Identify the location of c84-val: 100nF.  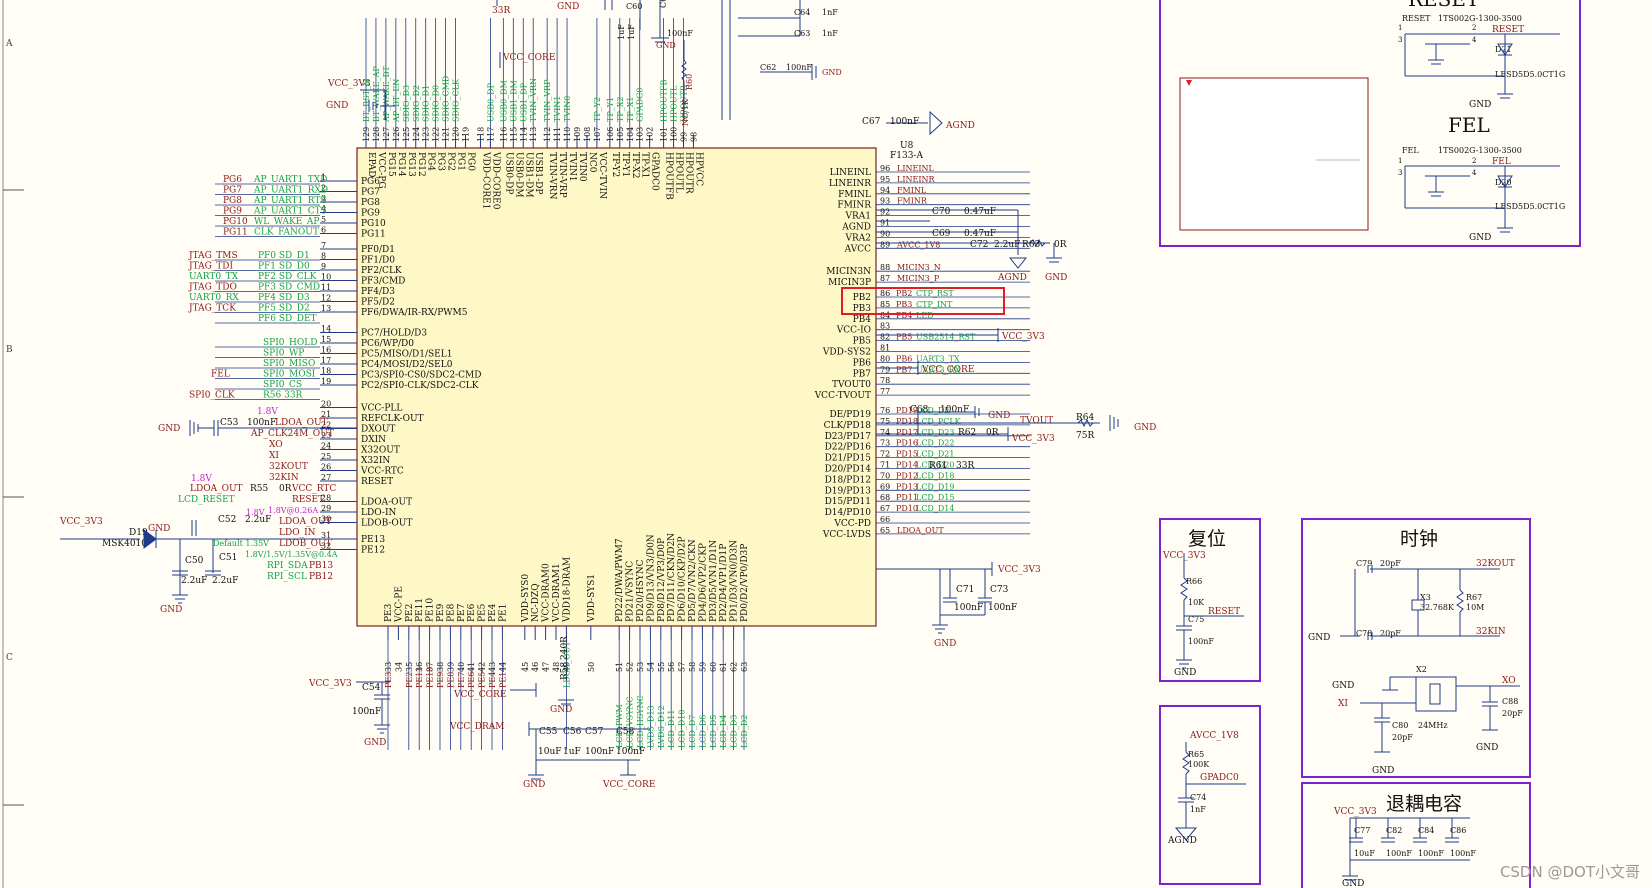
(1431, 853).